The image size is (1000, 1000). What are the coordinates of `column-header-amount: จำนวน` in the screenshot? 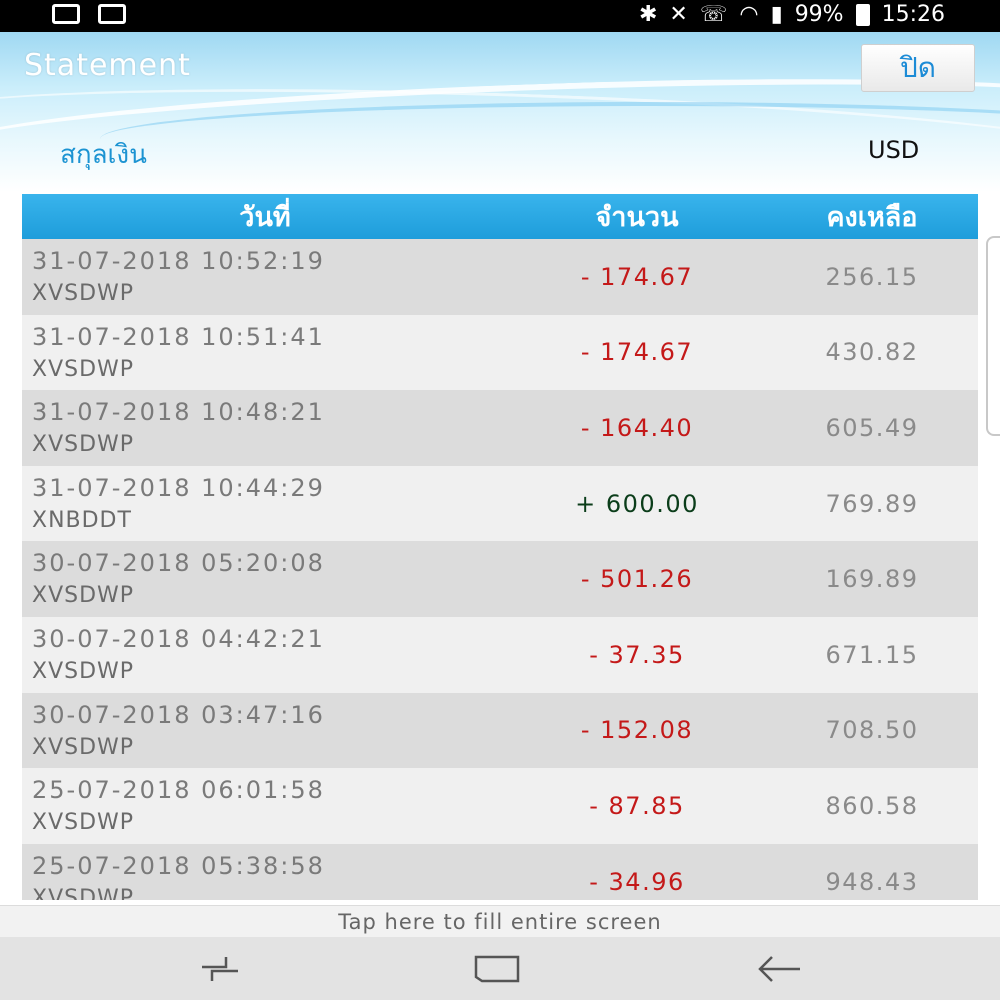 It's located at (637, 217).